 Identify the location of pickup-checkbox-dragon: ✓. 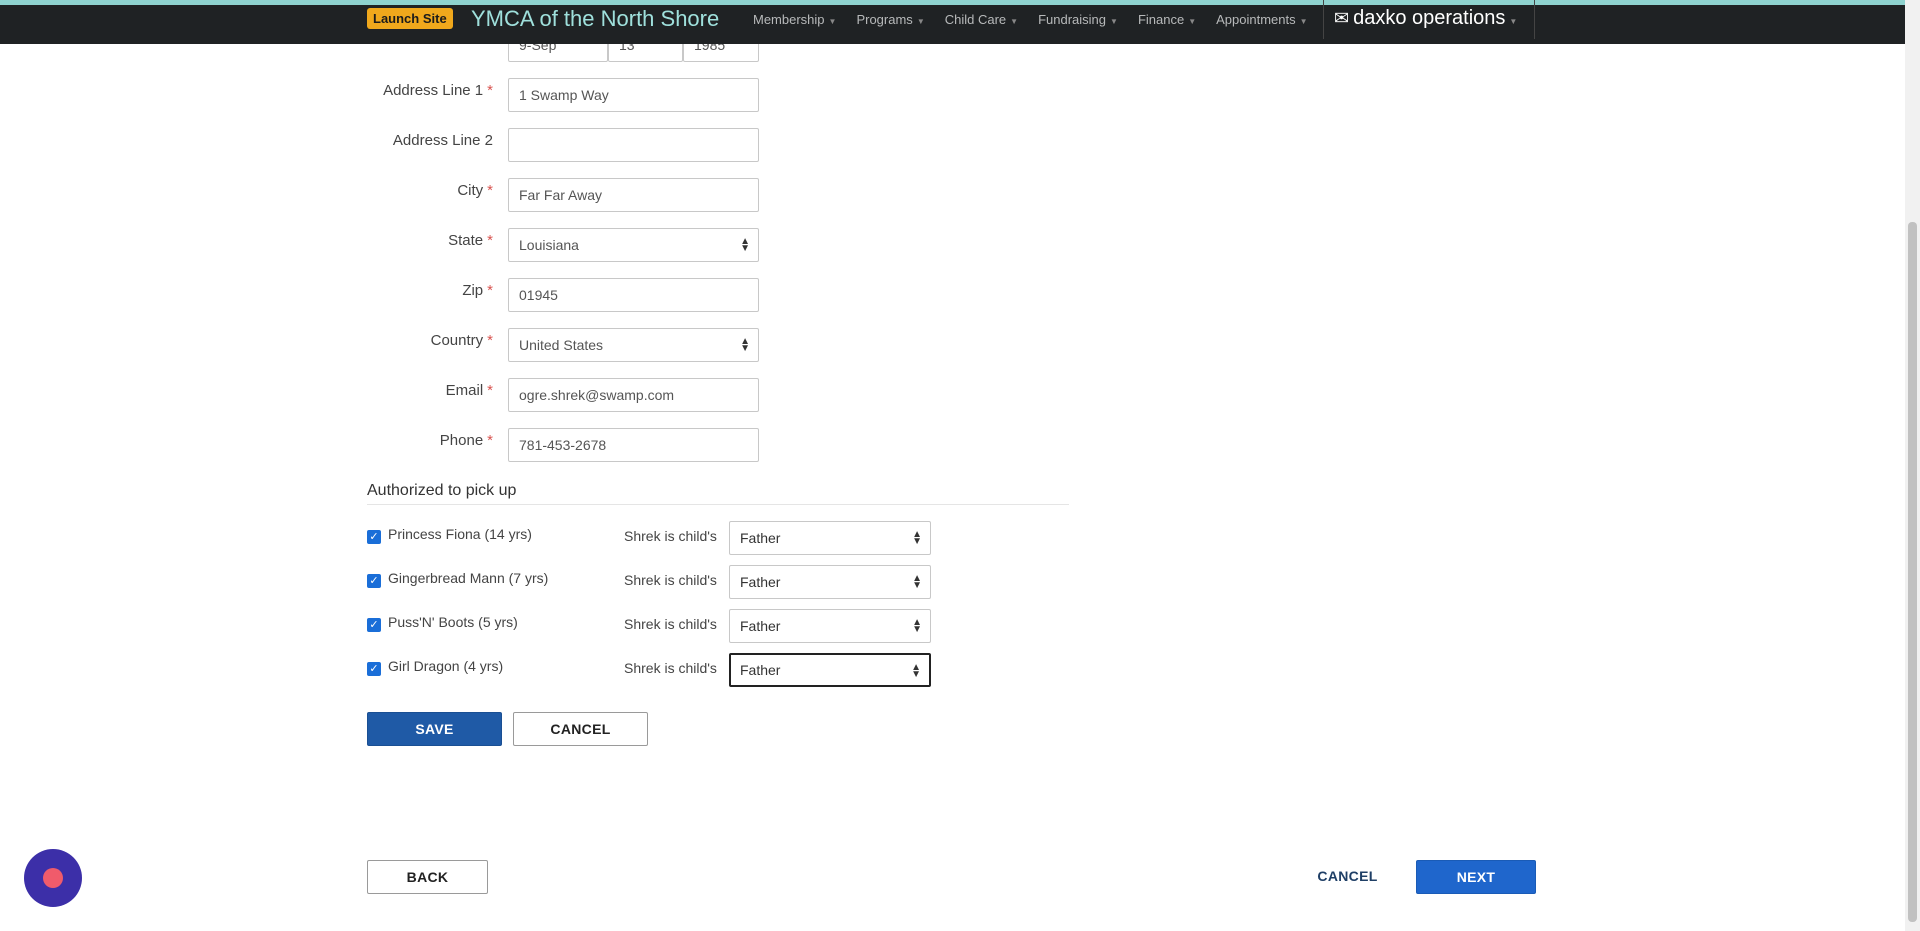
(374, 669).